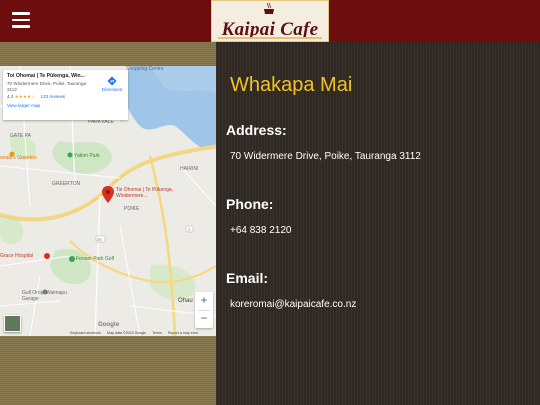 The width and height of the screenshot is (540, 405). Describe the element at coordinates (17, 256) in the screenshot. I see `map-label-grace-hospital: Grace Hospital` at that location.